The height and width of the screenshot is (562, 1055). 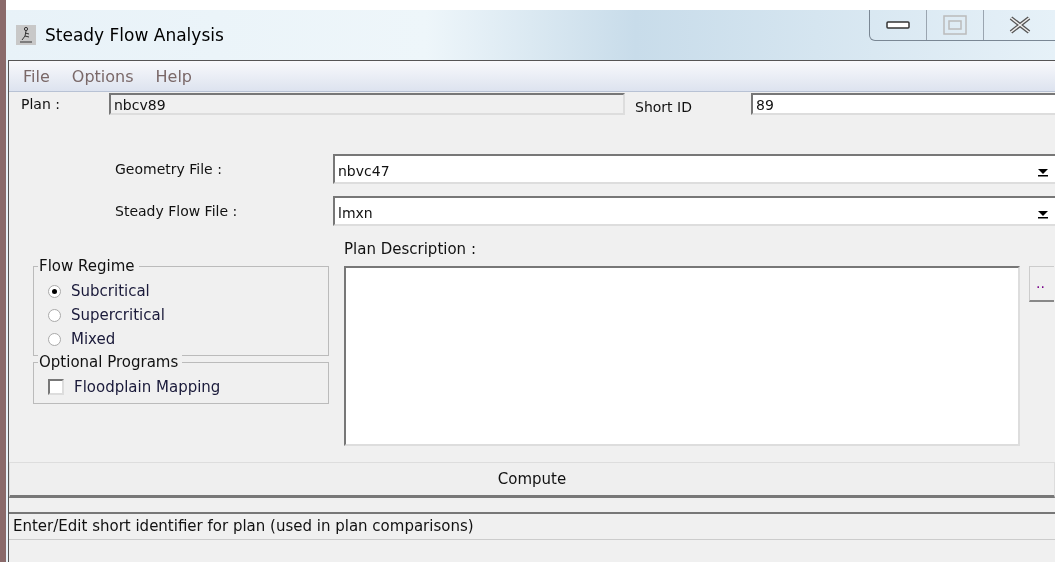 What do you see at coordinates (532, 480) in the screenshot?
I see `compute-button: Compute` at bounding box center [532, 480].